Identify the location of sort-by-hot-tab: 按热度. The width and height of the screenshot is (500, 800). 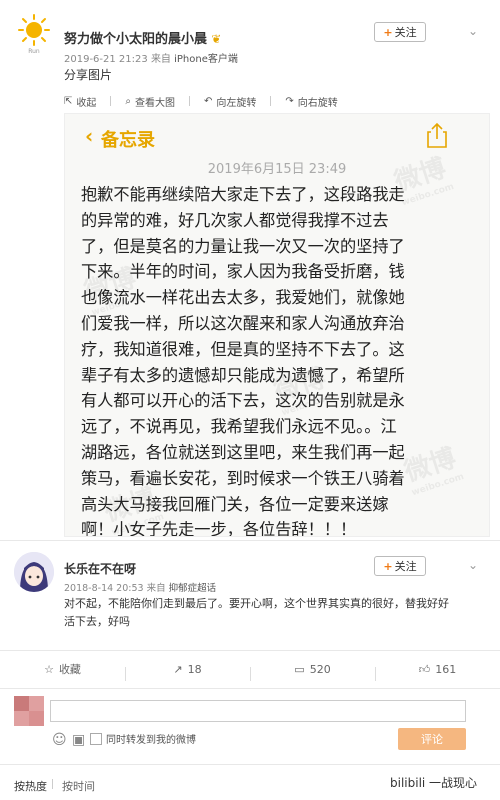
(30, 786).